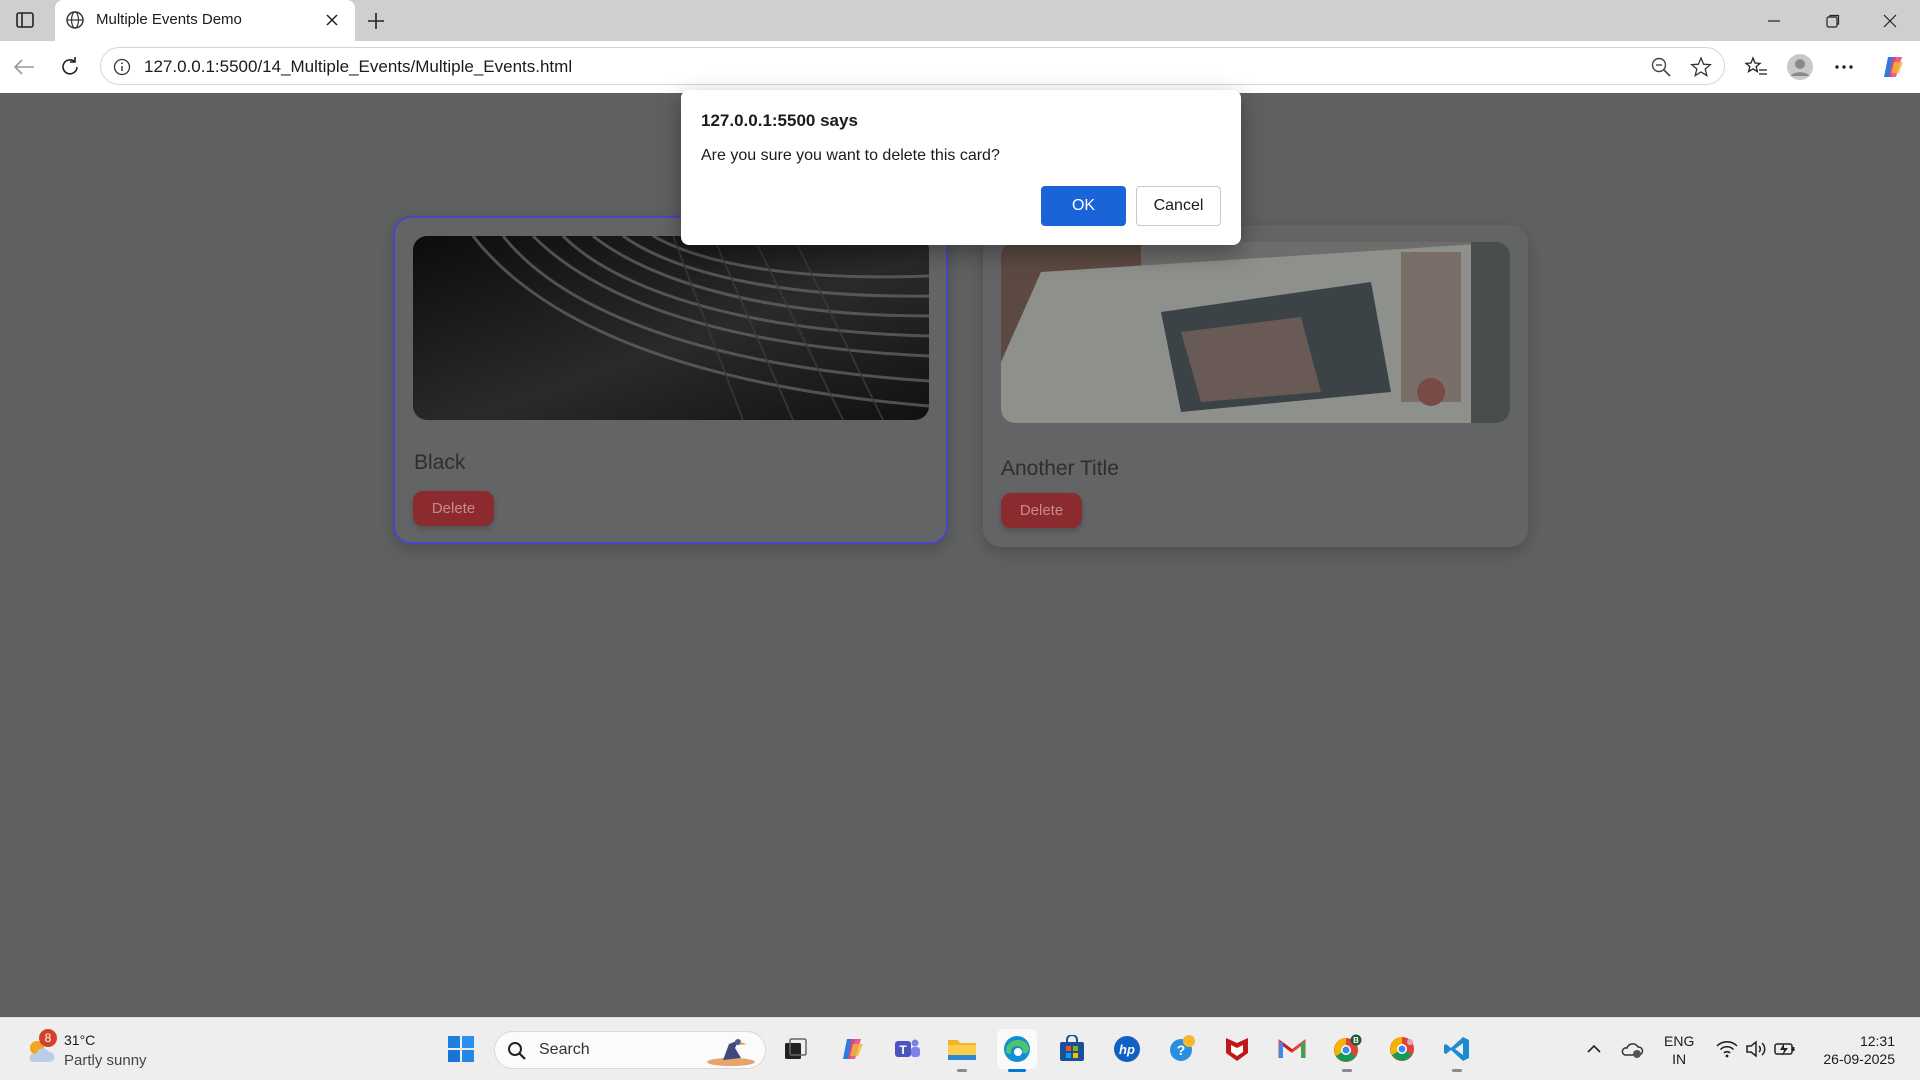  I want to click on copilot-app-icon, so click(852, 1049).